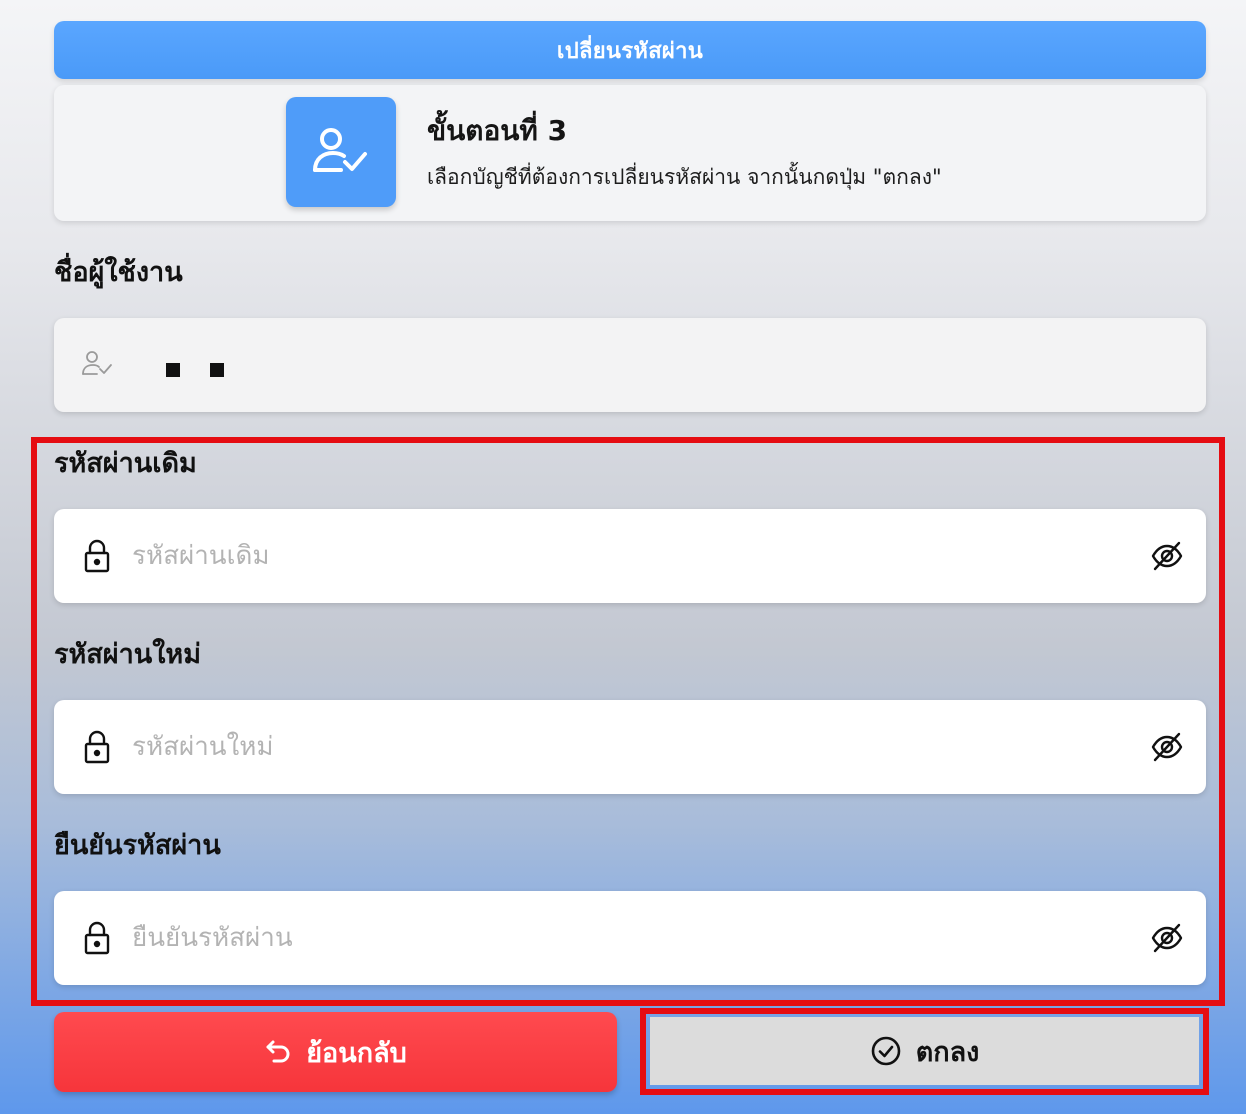 The height and width of the screenshot is (1114, 1246). I want to click on new-password-field, so click(630, 747).